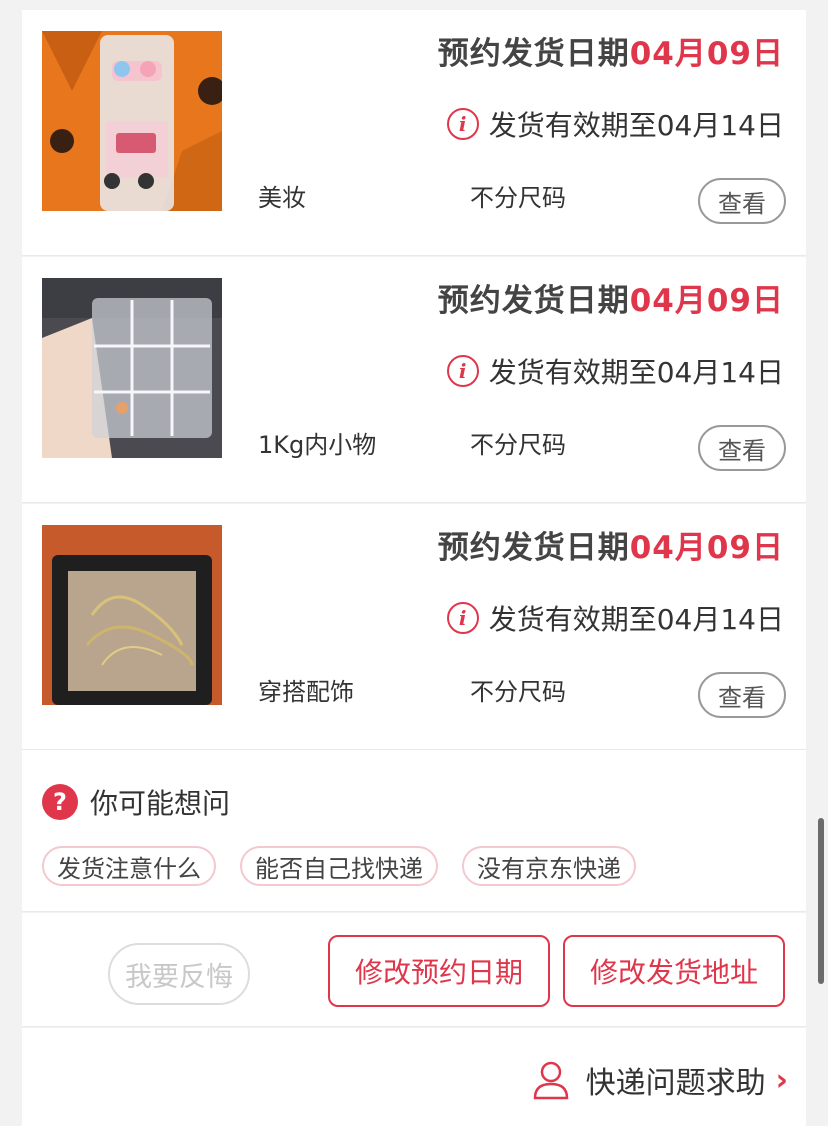 This screenshot has height=1126, width=828. What do you see at coordinates (282, 198) in the screenshot?
I see `item-category: 美妆` at bounding box center [282, 198].